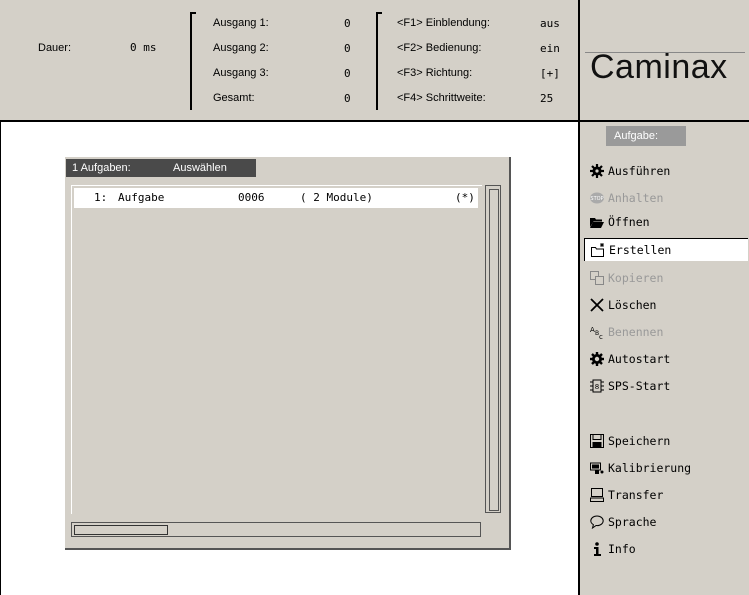 The image size is (749, 595). Describe the element at coordinates (597, 359) in the screenshot. I see `autostart-gear-icon` at that location.